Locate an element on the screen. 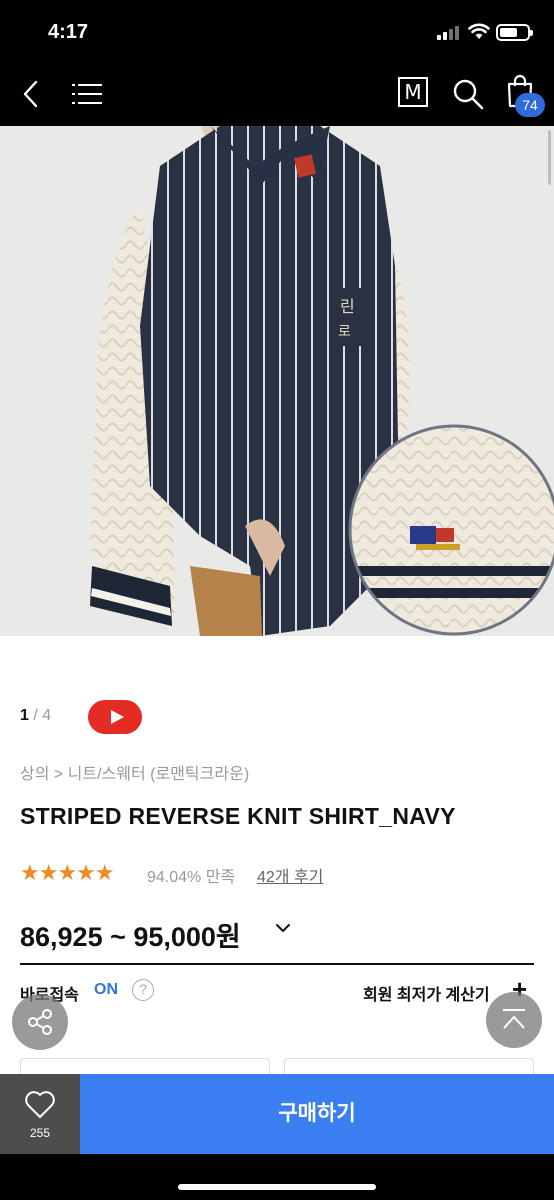  battery-icon is located at coordinates (514, 32).